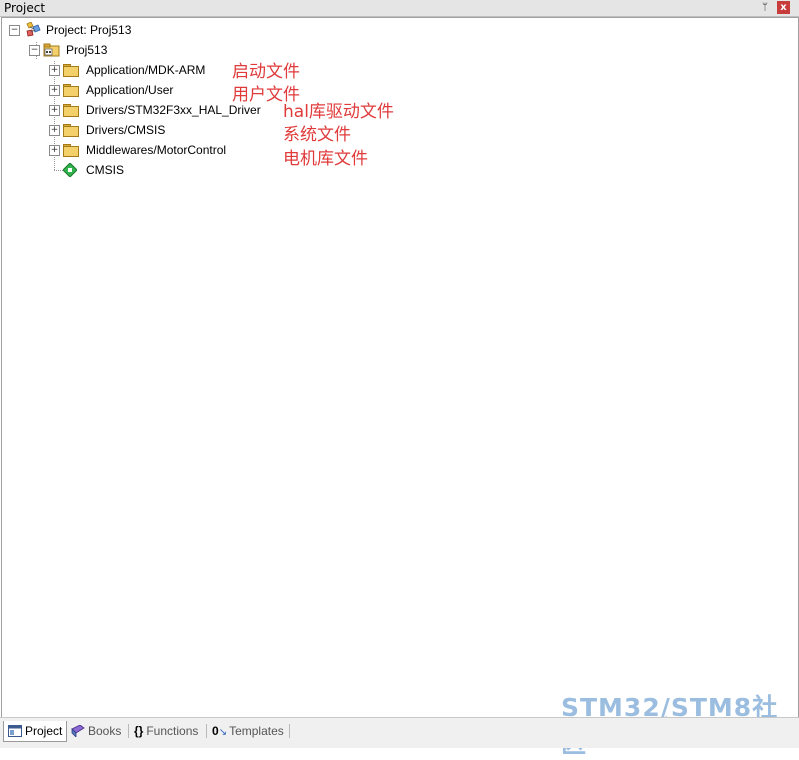 This screenshot has width=799, height=760. Describe the element at coordinates (215, 731) in the screenshot. I see `templates-icon: 0` at that location.